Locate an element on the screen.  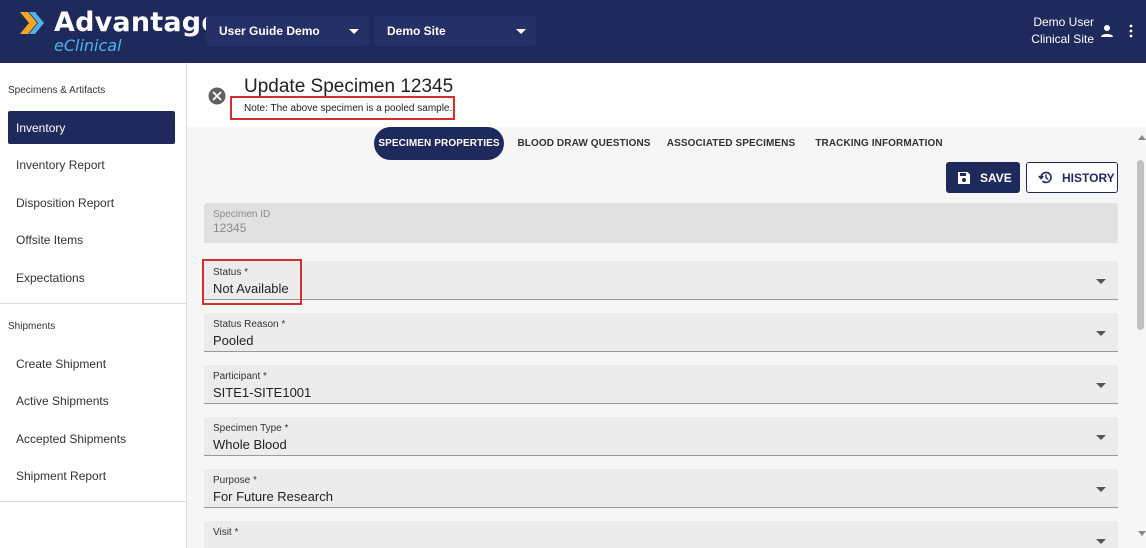
tab-blood-draw-questions: BLOOD DRAW QUESTIONS is located at coordinates (584, 143).